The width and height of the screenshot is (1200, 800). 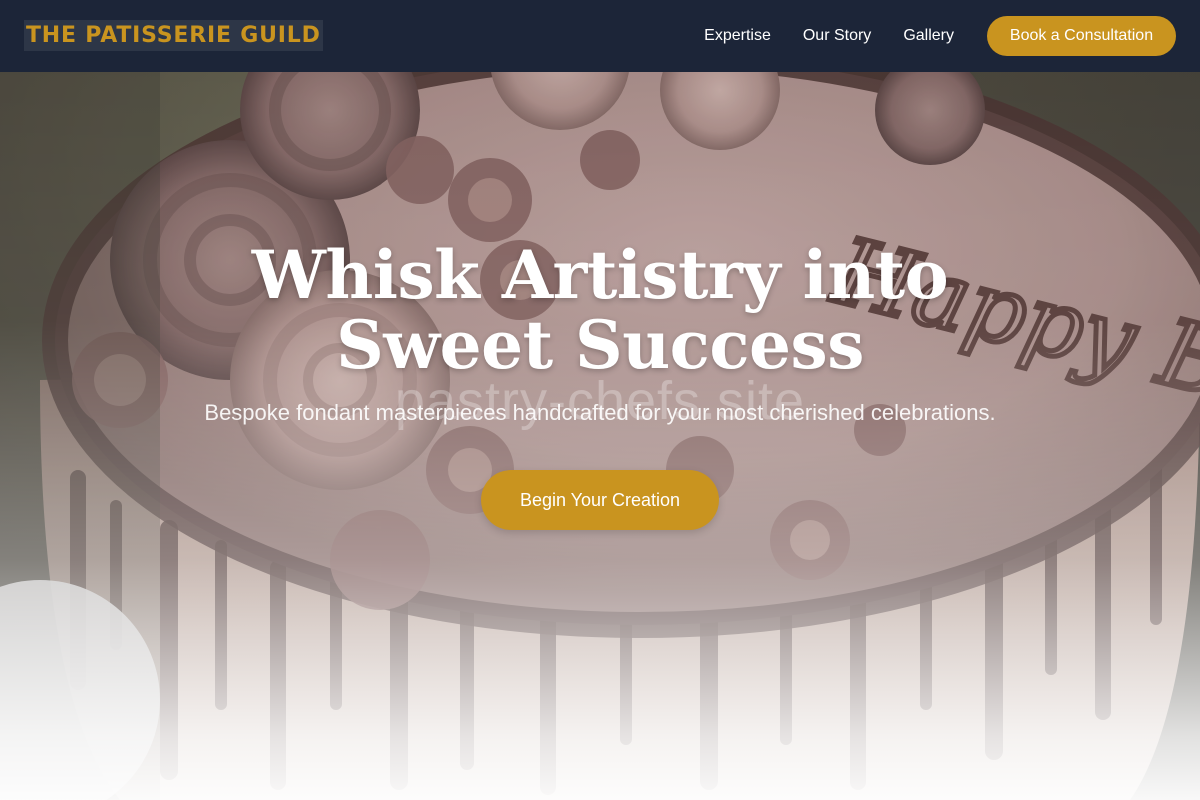 I want to click on nav-links: Expertise Our Story Gallery, so click(x=829, y=36).